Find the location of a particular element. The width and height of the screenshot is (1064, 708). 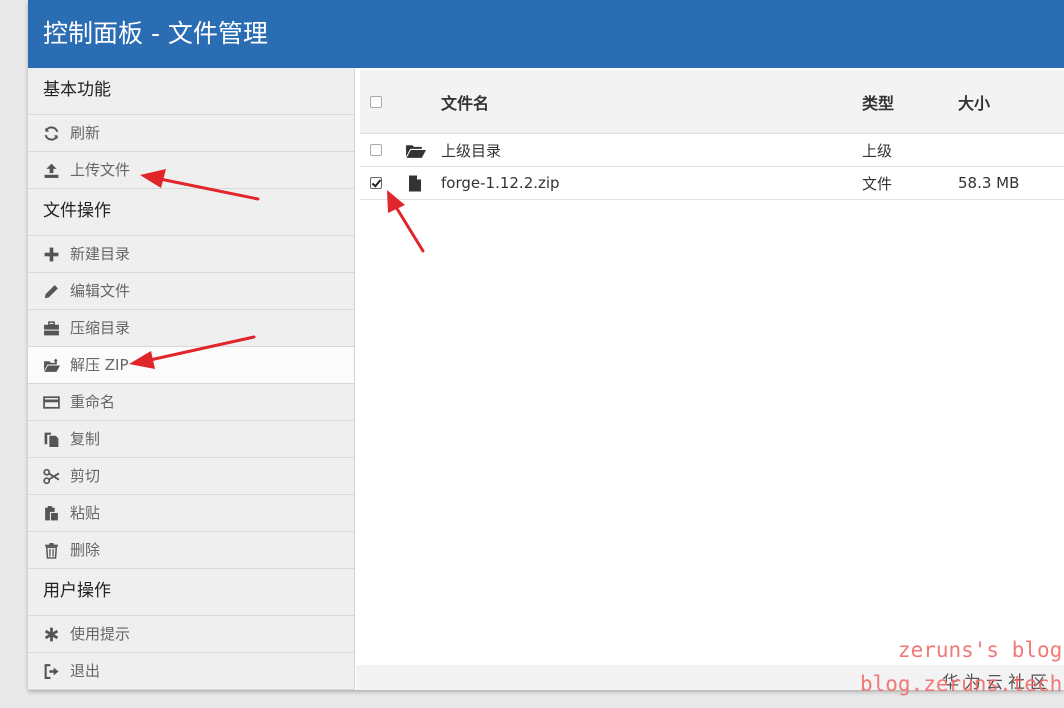

watermark: zeruns's blog blog.zeruns.tech is located at coordinates (961, 667).